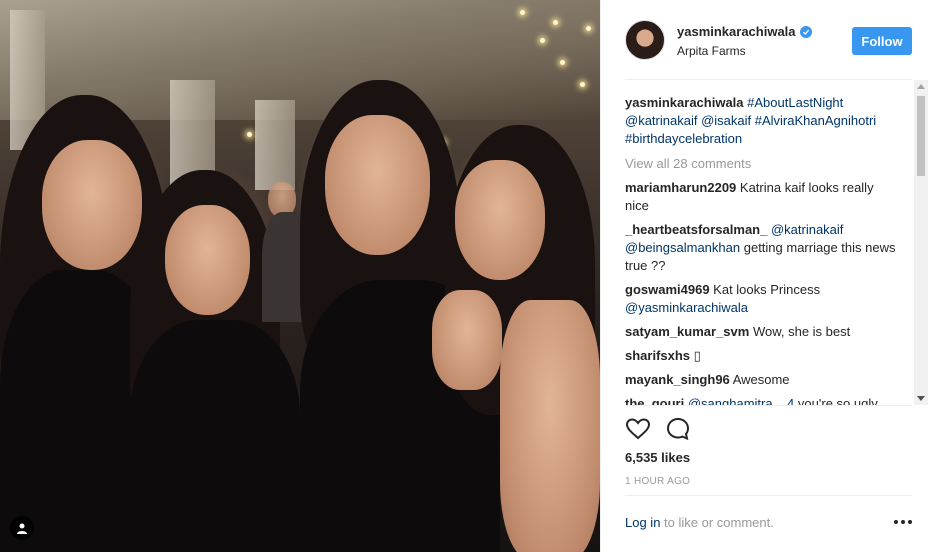 The height and width of the screenshot is (552, 935). I want to click on scroll-down-icon, so click(921, 398).